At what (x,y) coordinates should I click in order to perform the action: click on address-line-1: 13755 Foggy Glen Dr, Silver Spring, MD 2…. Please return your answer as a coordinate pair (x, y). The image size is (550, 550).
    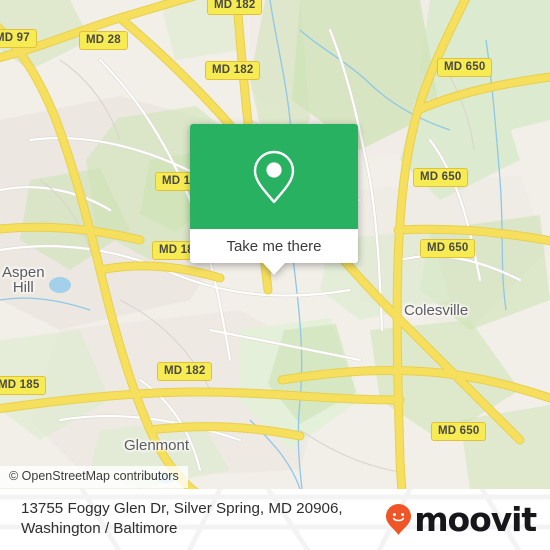
    Looking at the image, I should click on (182, 508).